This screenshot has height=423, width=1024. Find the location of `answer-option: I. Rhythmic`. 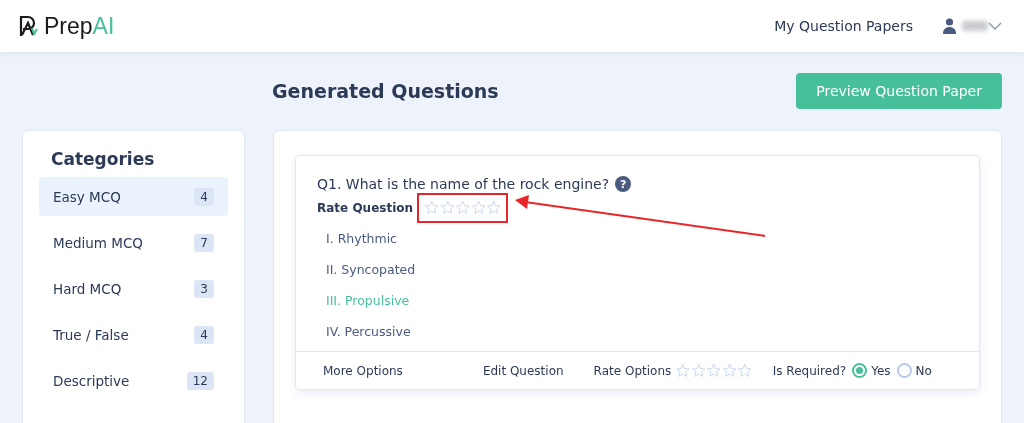

answer-option: I. Rhythmic is located at coordinates (361, 238).